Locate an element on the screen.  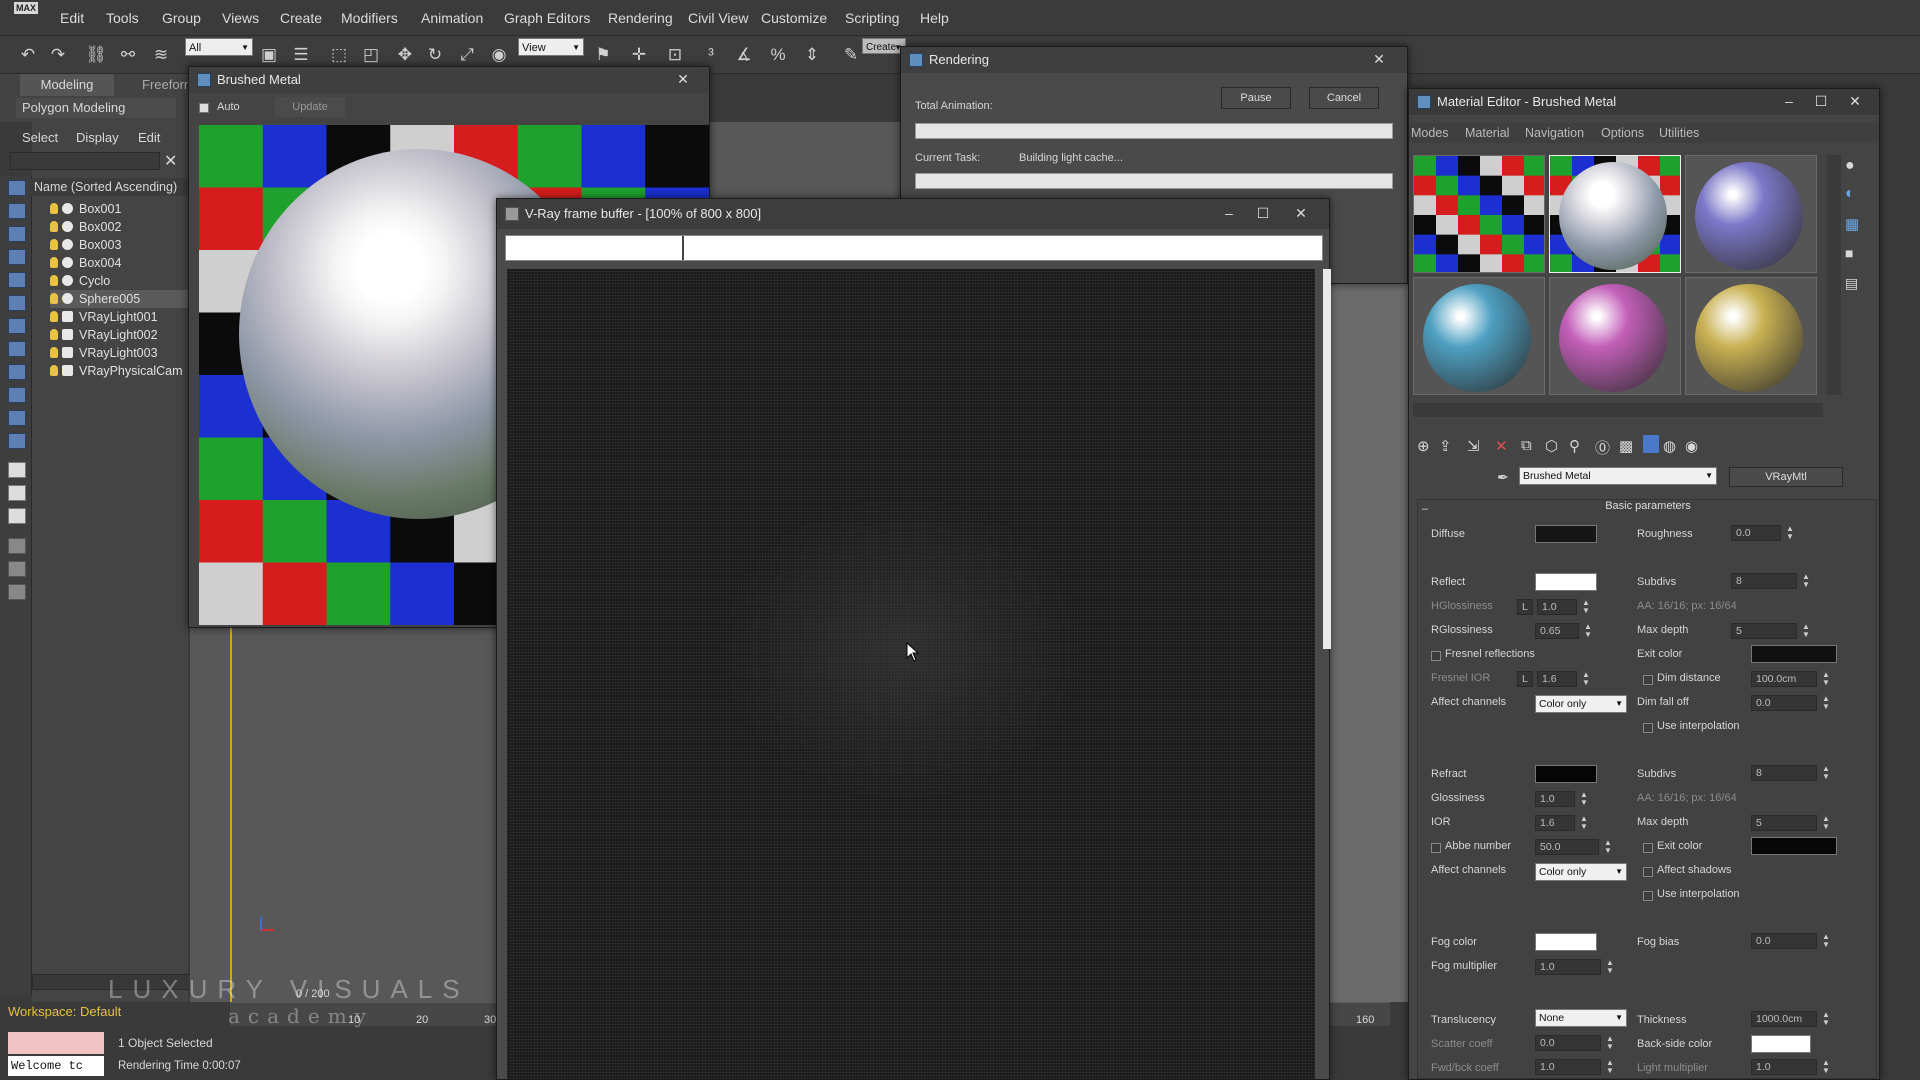
scene-item: VRayLight003 is located at coordinates (104, 353).